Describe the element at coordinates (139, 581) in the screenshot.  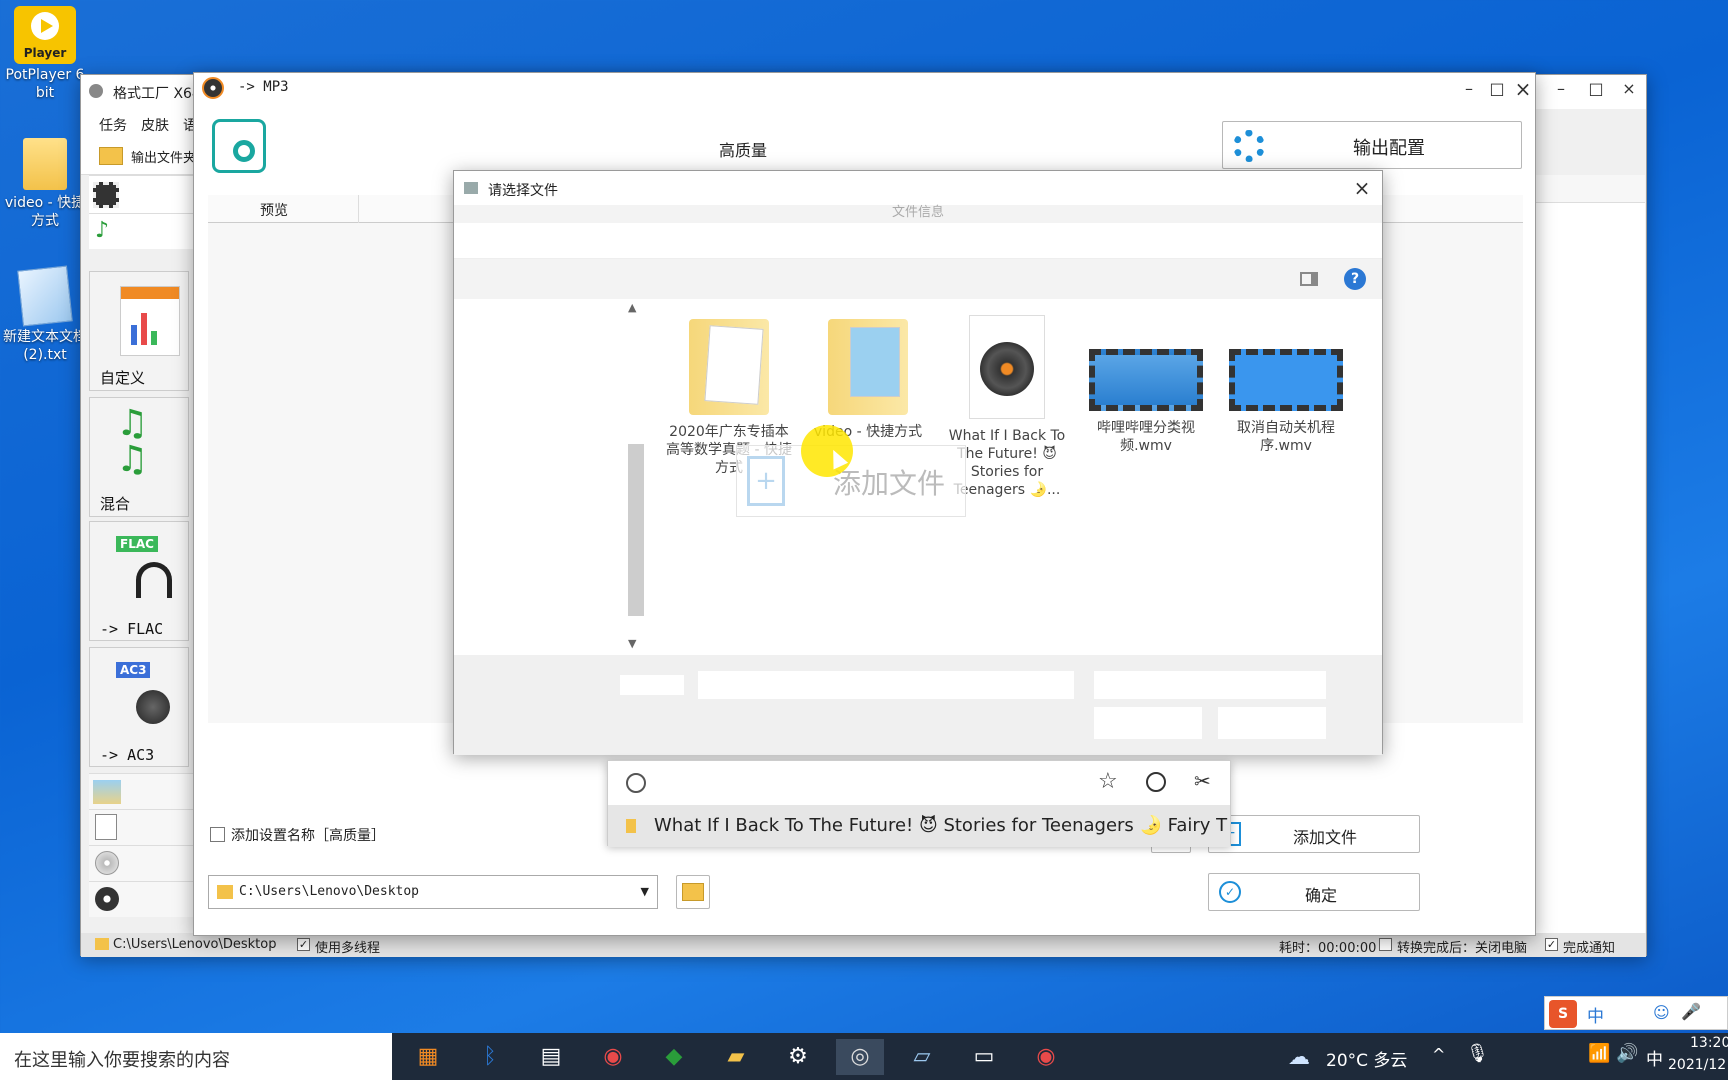
I see `category-flac: FLAC -> FLAC` at that location.